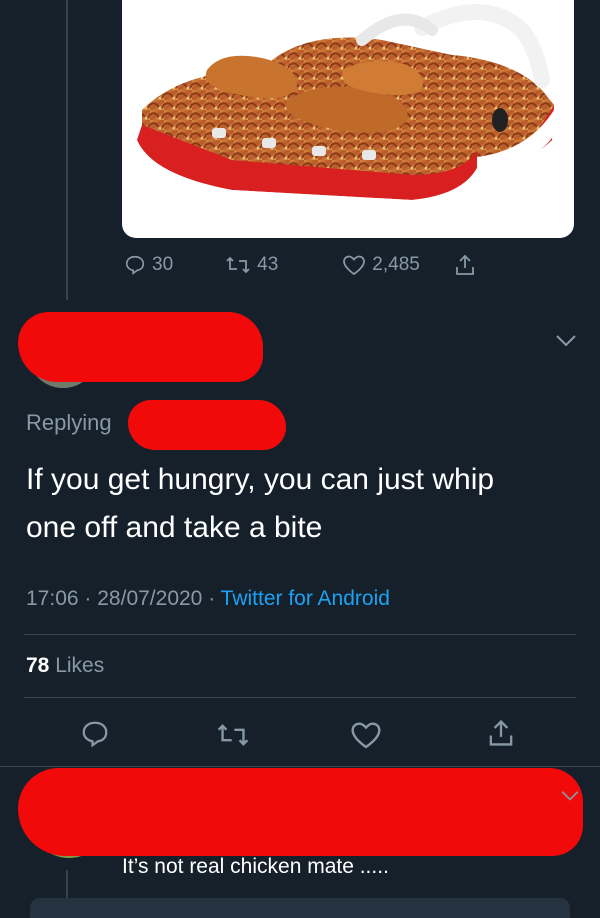 Image resolution: width=600 pixels, height=918 pixels. I want to click on retweet-stat: 43, so click(251, 265).